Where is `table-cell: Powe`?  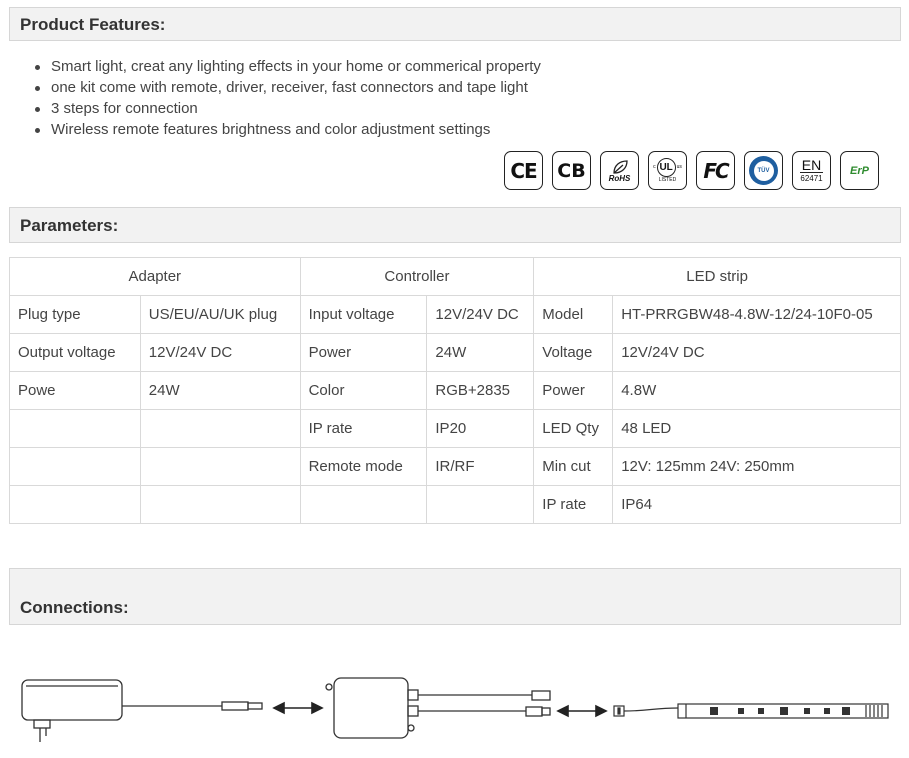 table-cell: Powe is located at coordinates (75, 390).